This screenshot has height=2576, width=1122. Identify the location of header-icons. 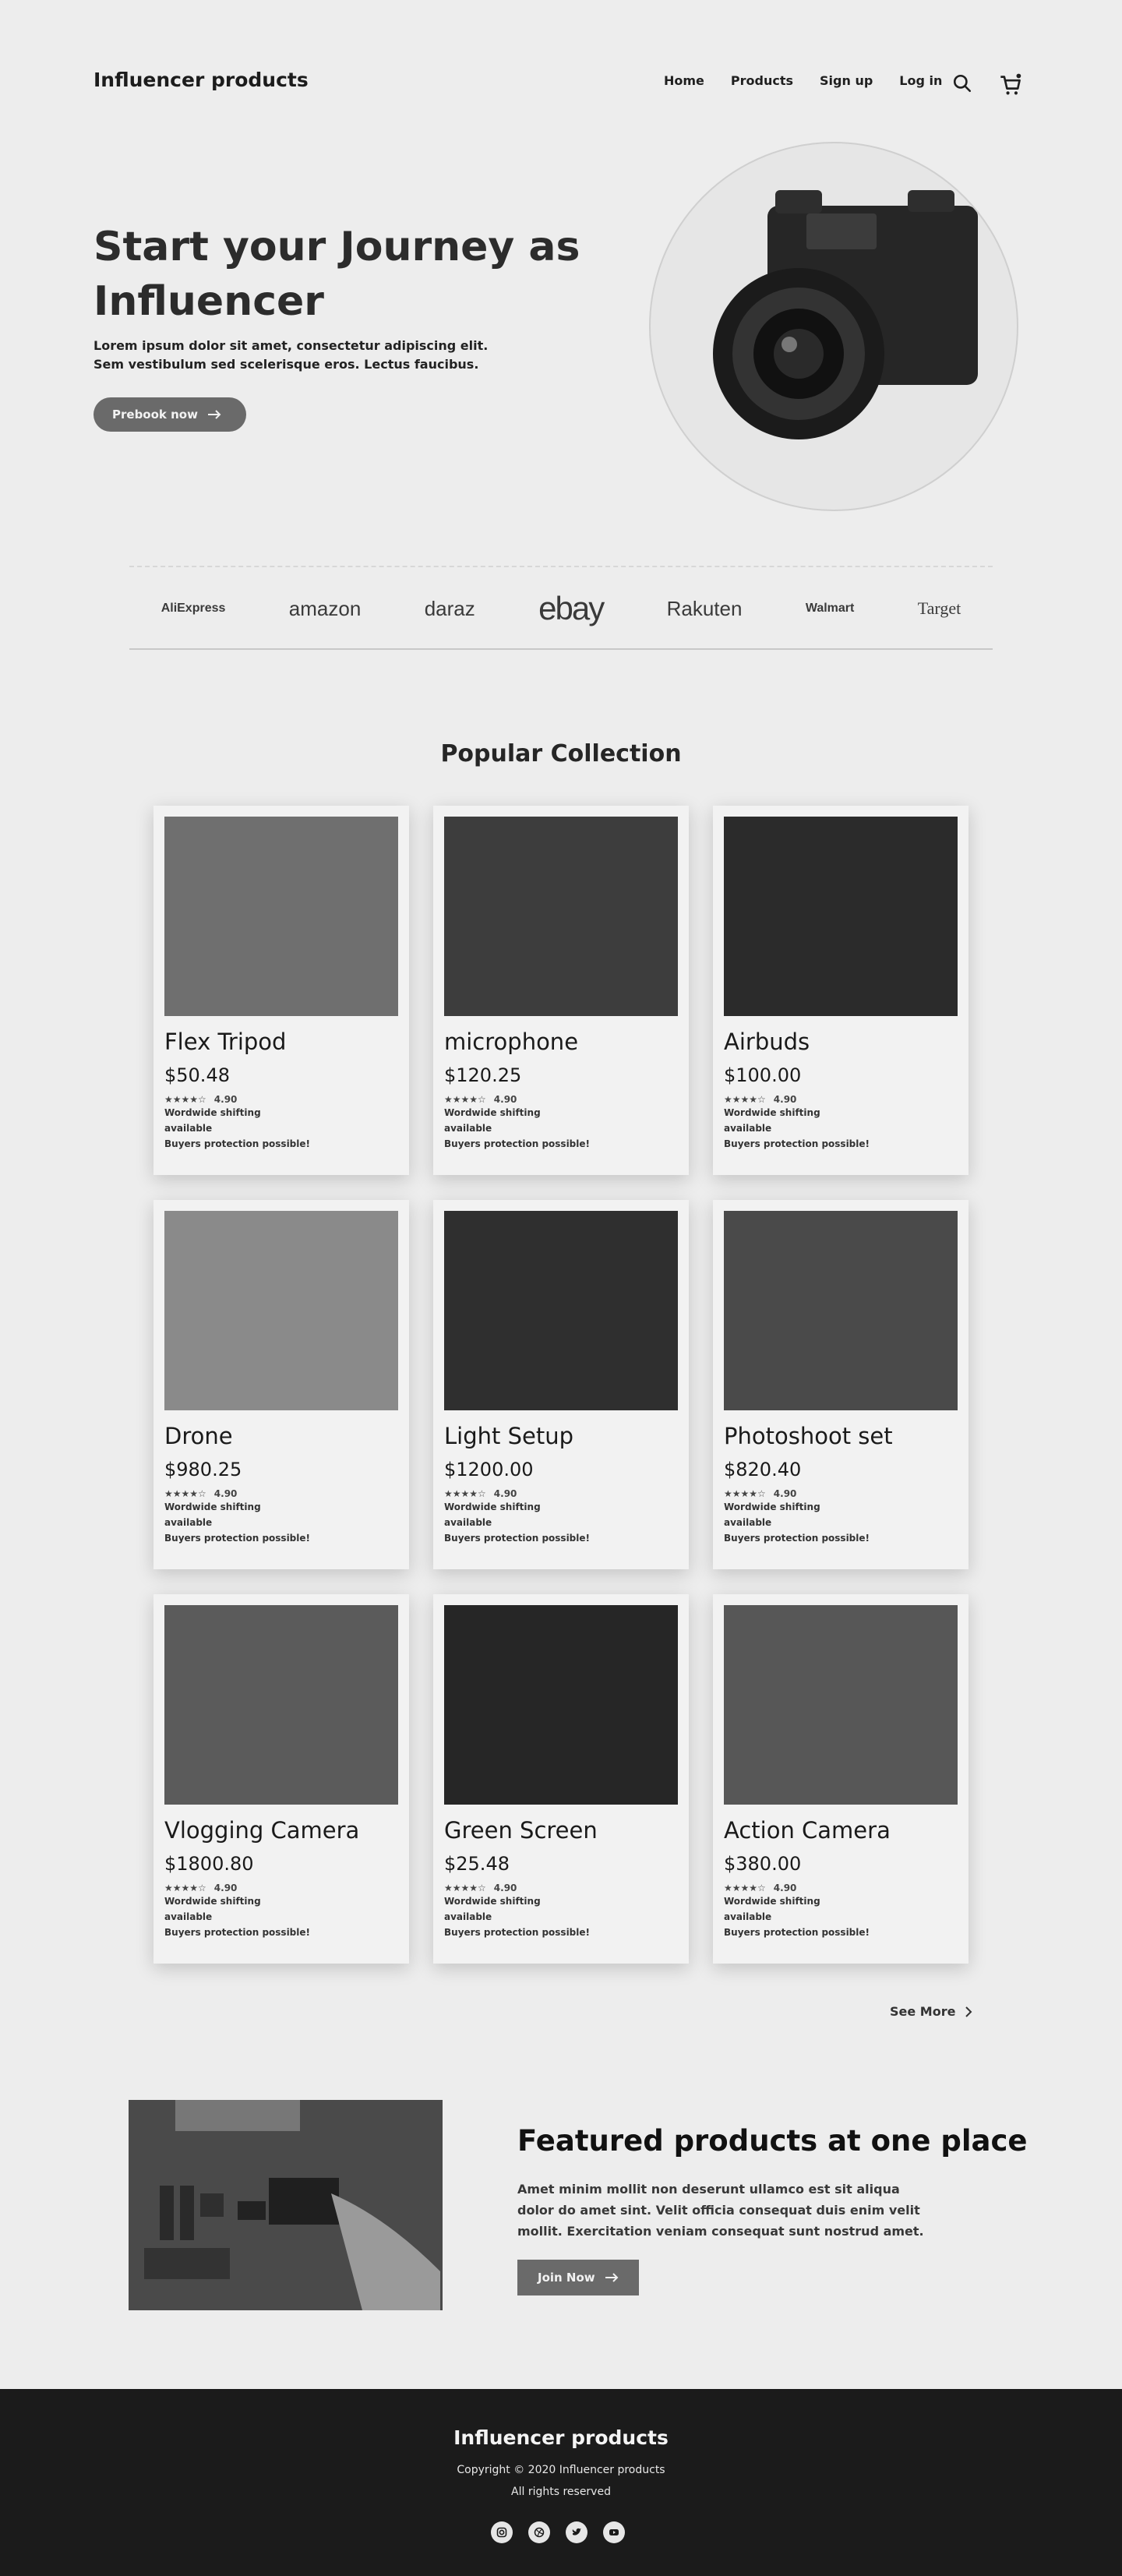
(987, 85).